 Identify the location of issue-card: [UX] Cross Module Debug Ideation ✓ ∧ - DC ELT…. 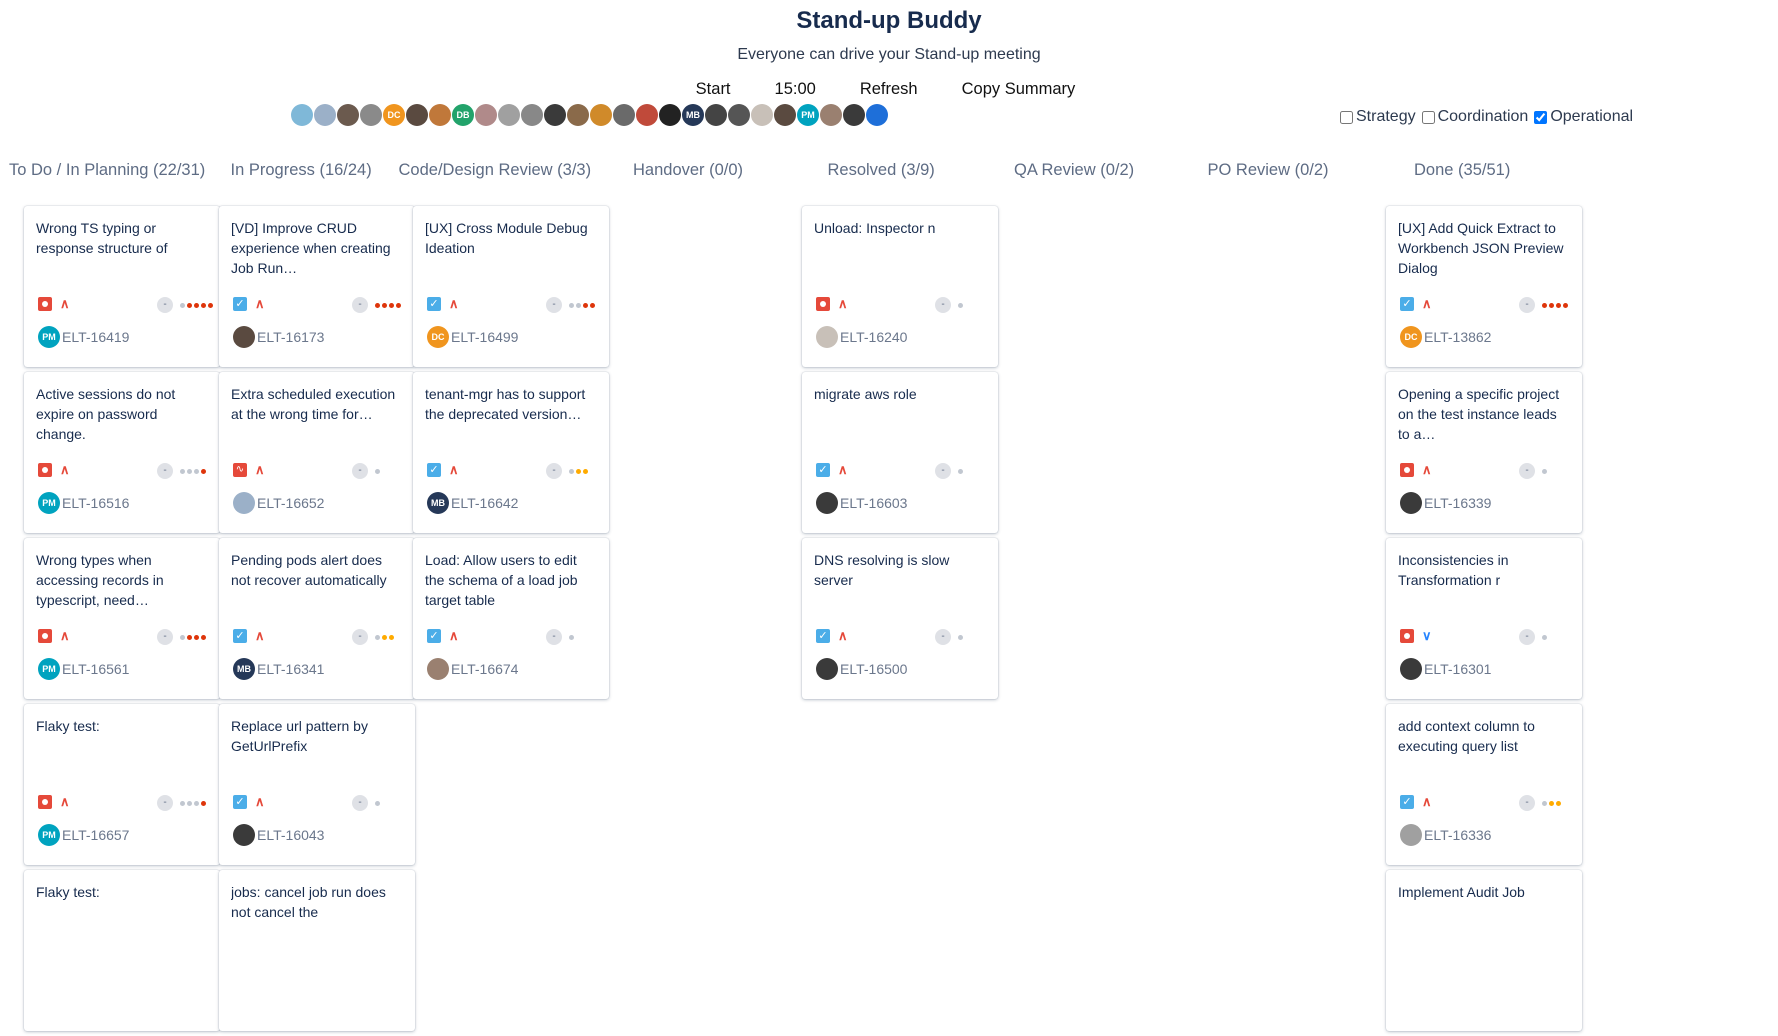
(511, 286).